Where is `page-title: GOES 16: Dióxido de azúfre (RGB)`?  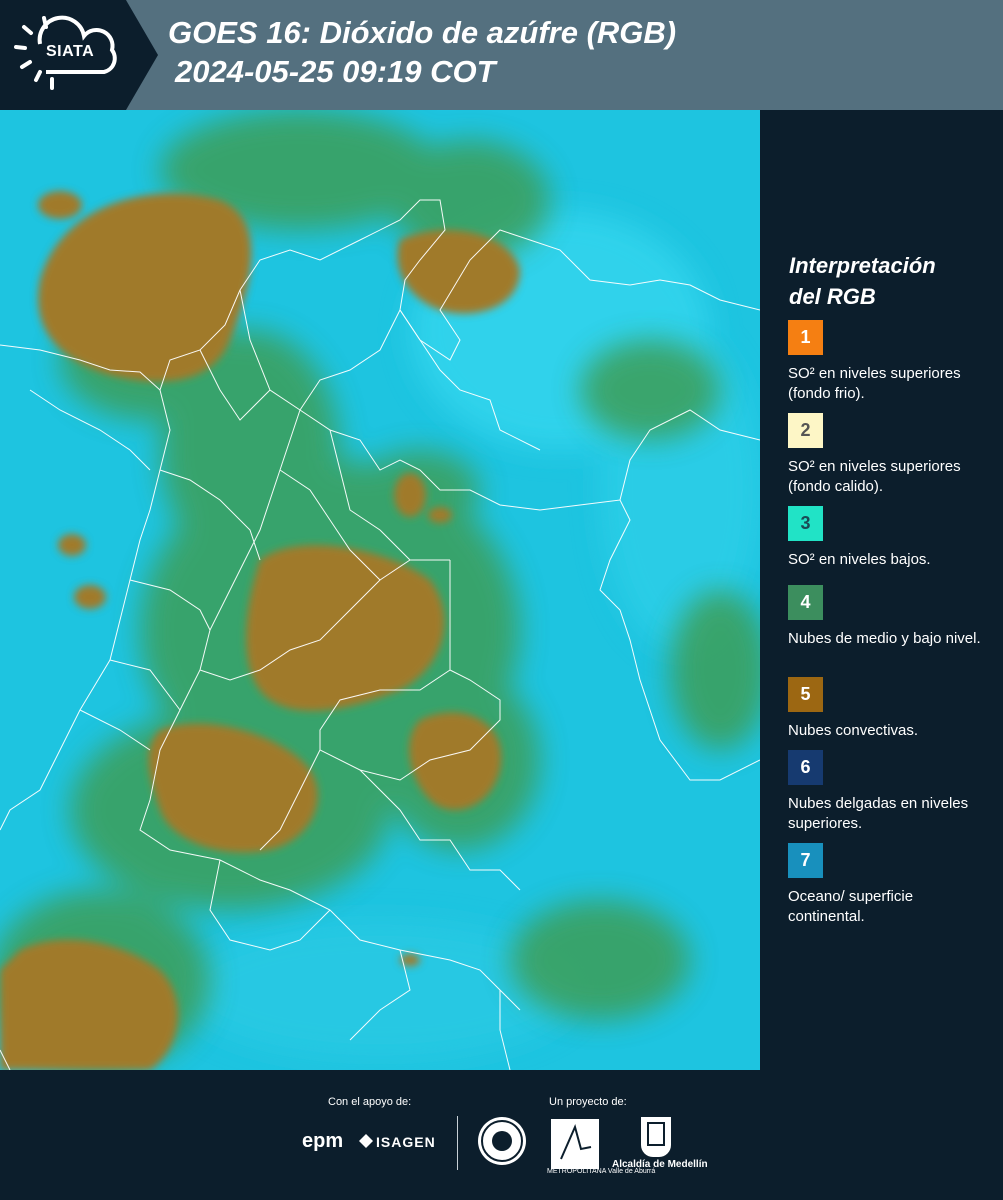 page-title: GOES 16: Dióxido de azúfre (RGB) is located at coordinates (422, 32).